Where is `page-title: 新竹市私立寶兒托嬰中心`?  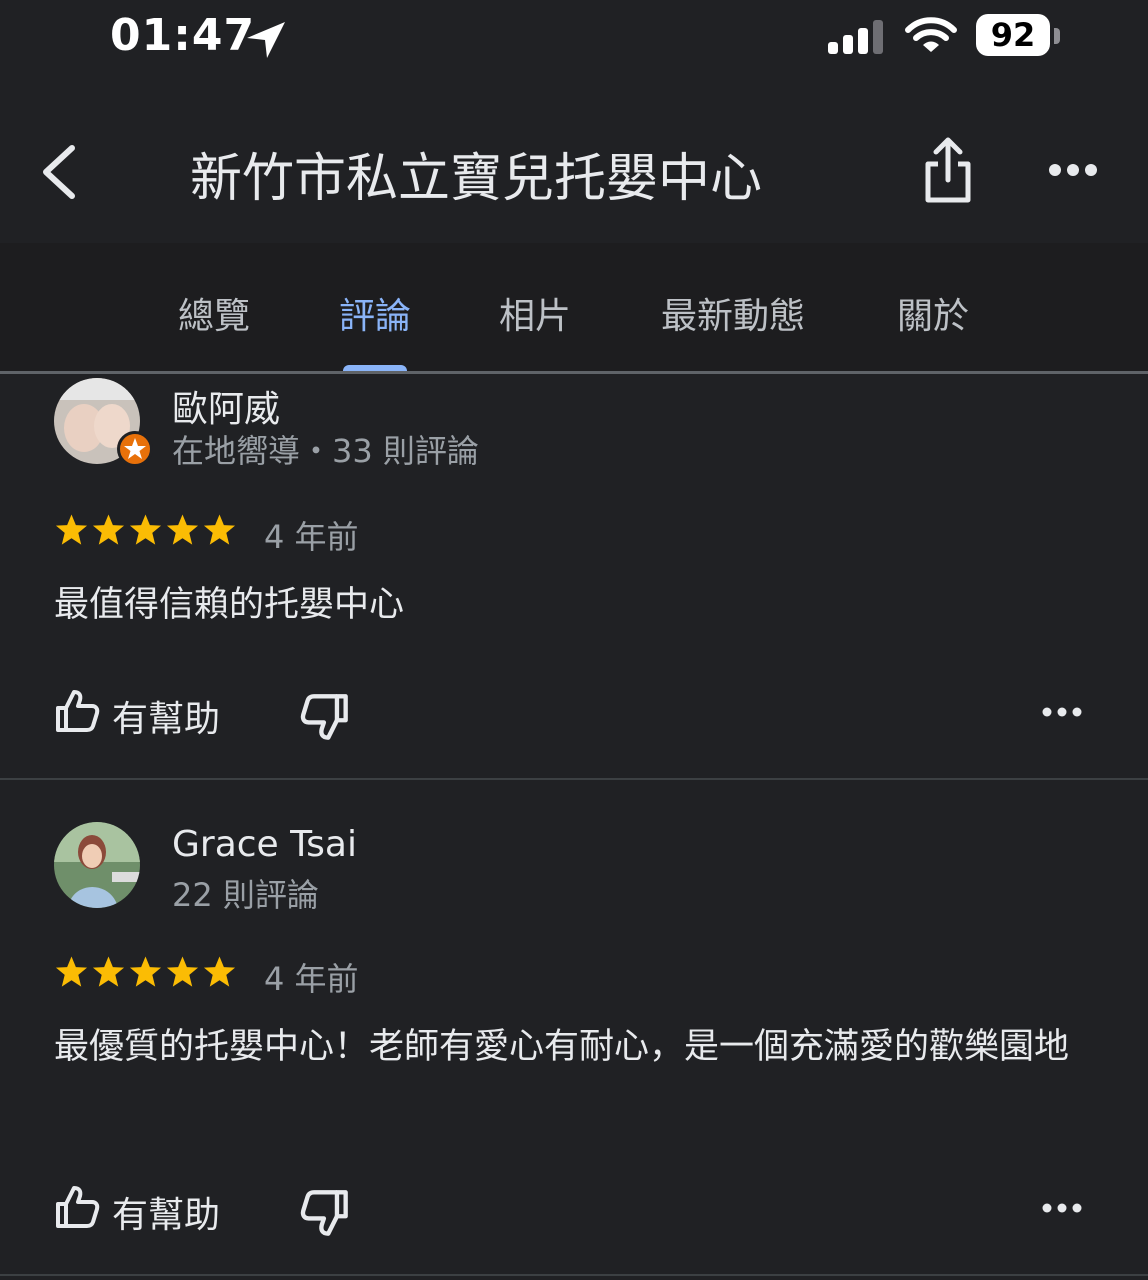 page-title: 新竹市私立寶兒托嬰中心 is located at coordinates (476, 179).